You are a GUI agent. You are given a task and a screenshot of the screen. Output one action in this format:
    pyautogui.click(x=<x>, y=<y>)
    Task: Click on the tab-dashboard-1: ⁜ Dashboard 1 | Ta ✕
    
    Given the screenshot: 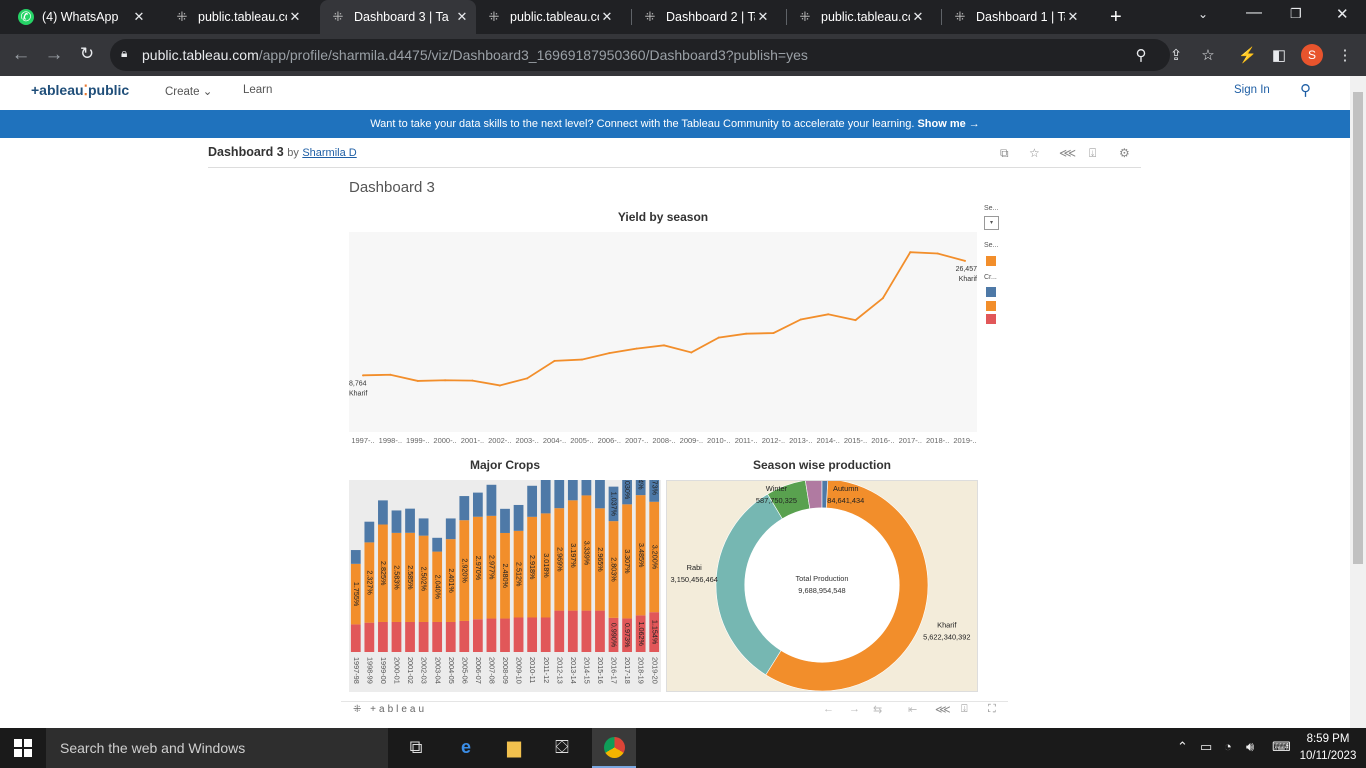 What is the action you would take?
    pyautogui.click(x=1014, y=17)
    